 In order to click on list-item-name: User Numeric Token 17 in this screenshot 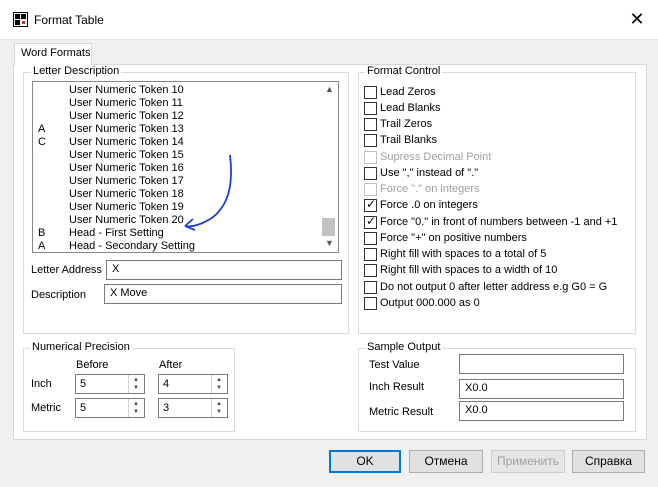, I will do `click(126, 181)`.